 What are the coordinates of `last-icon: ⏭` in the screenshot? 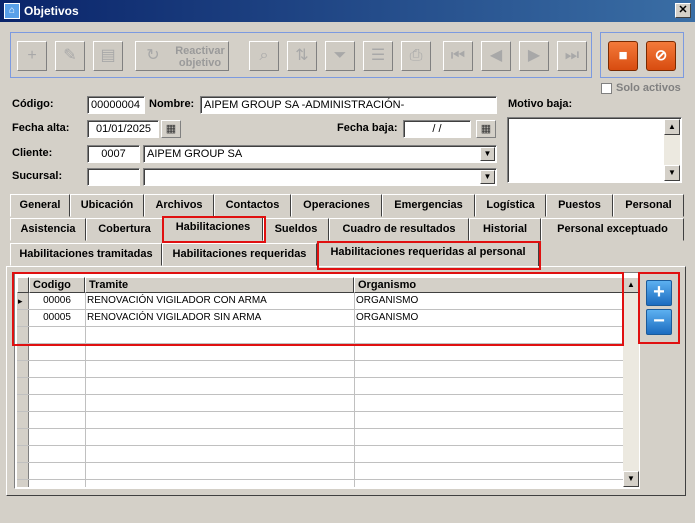 It's located at (572, 55).